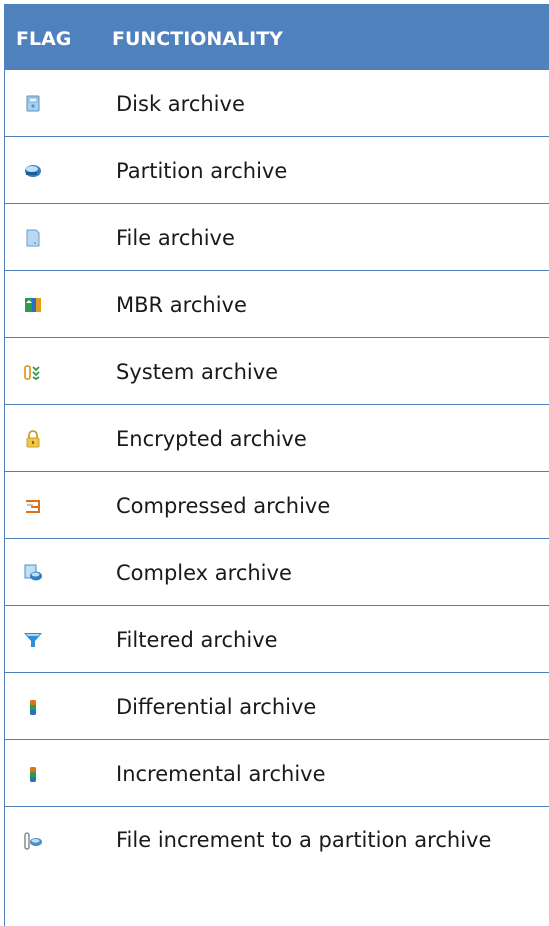 The height and width of the screenshot is (926, 549). I want to click on row-label: MBR archive, so click(181, 305).